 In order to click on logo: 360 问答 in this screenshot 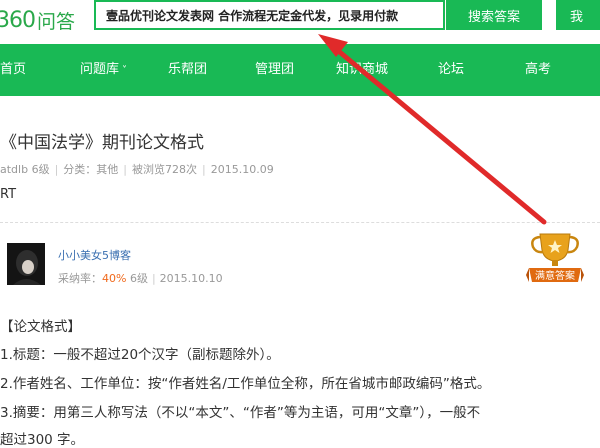, I will do `click(37, 20)`.